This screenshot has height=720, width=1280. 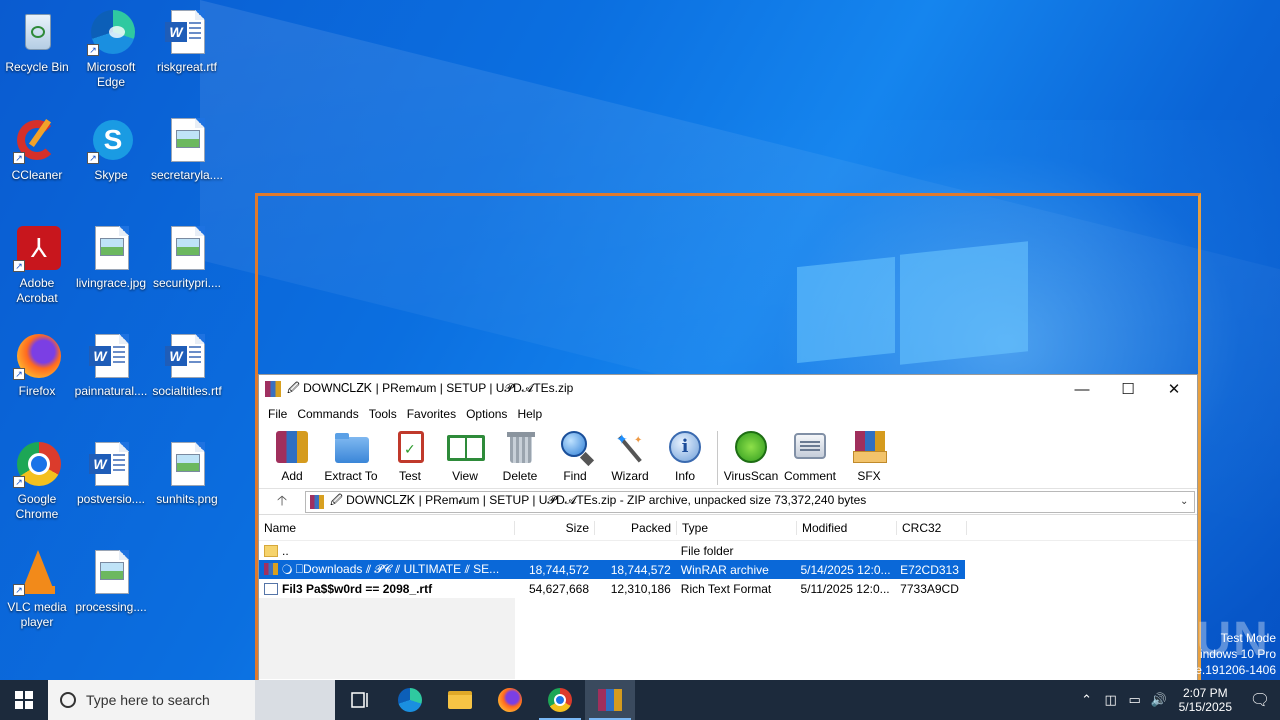 I want to click on desktop-icon-chrome: ↗ Google Chrome, so click(x=37, y=481).